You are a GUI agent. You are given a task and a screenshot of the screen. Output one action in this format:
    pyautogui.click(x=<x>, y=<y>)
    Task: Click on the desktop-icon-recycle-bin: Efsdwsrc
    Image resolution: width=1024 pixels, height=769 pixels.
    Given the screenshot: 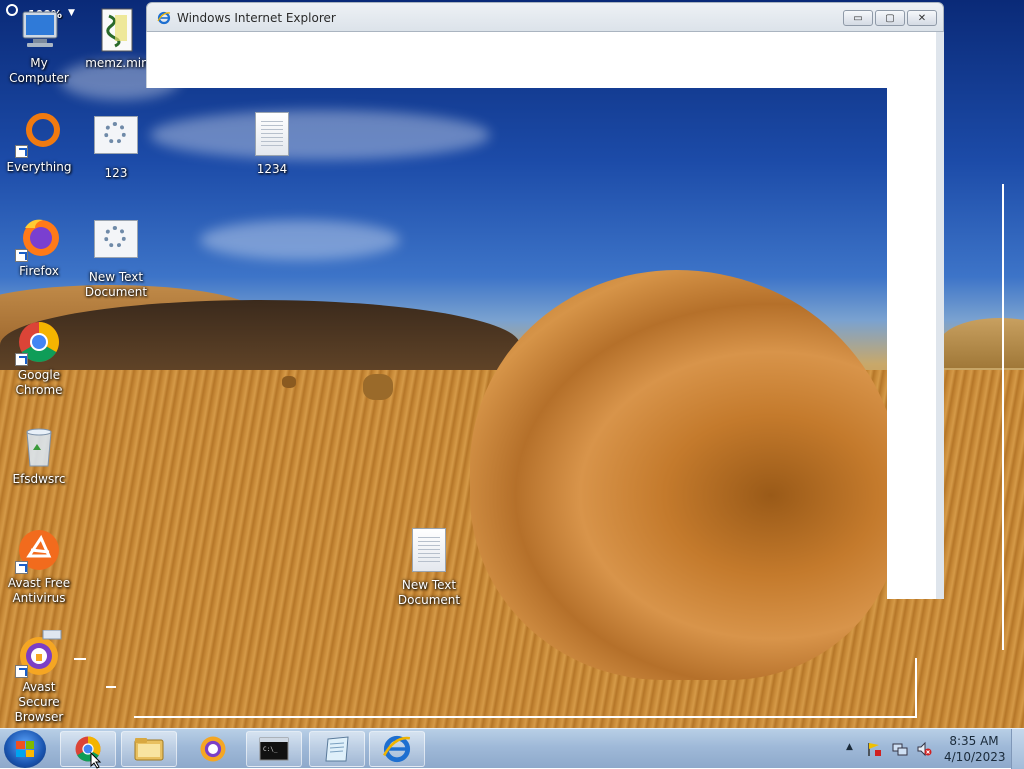 What is the action you would take?
    pyautogui.click(x=39, y=454)
    